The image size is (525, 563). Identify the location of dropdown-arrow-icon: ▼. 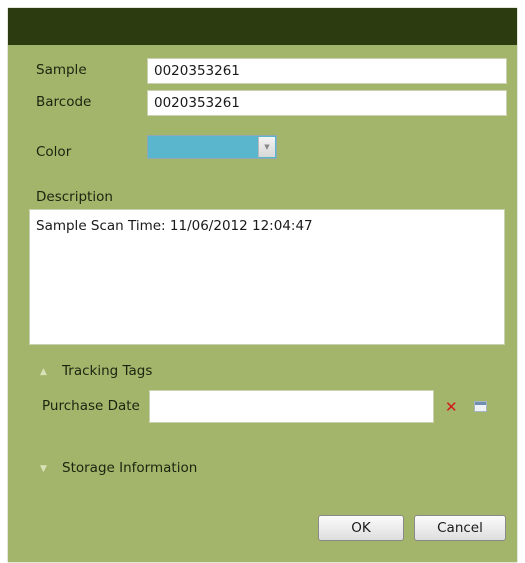
(266, 147).